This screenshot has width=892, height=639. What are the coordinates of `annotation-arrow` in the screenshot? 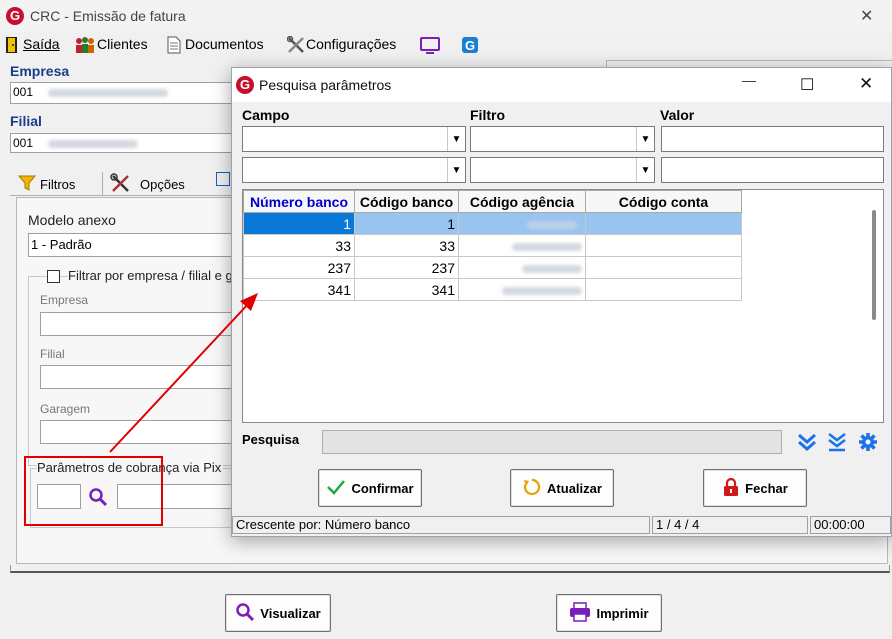 It's located at (183, 373).